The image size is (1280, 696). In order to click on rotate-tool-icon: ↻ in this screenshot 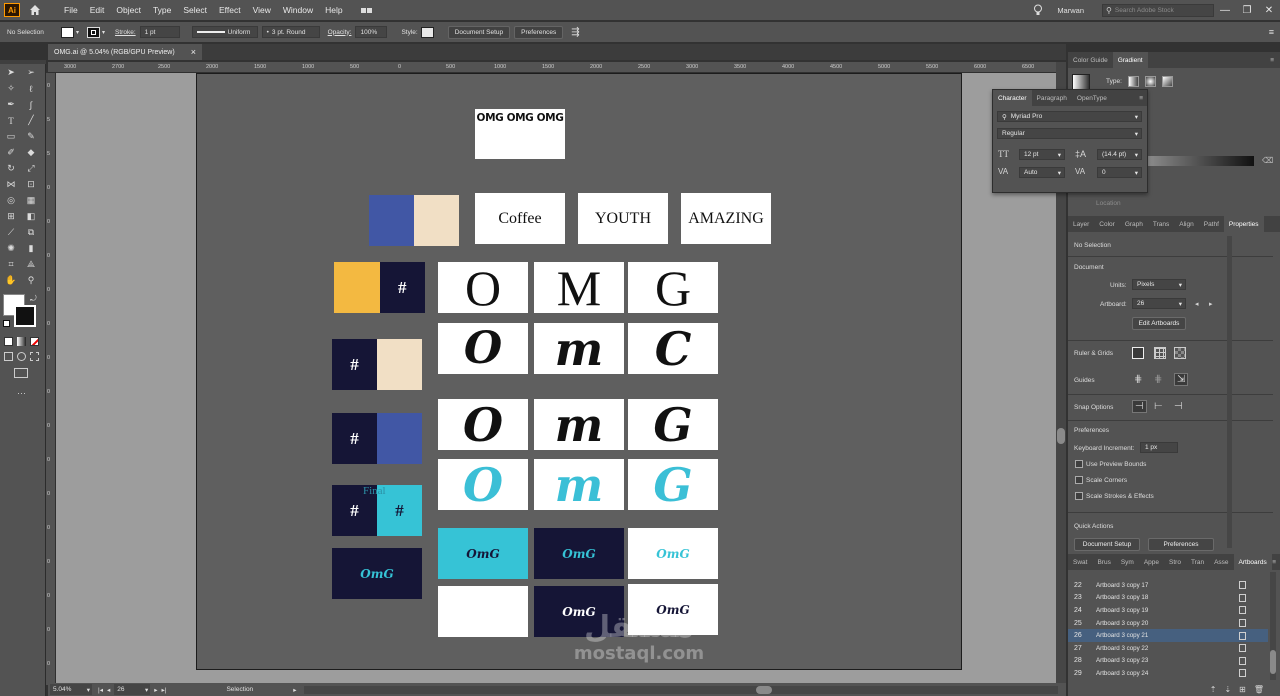, I will do `click(11, 168)`.